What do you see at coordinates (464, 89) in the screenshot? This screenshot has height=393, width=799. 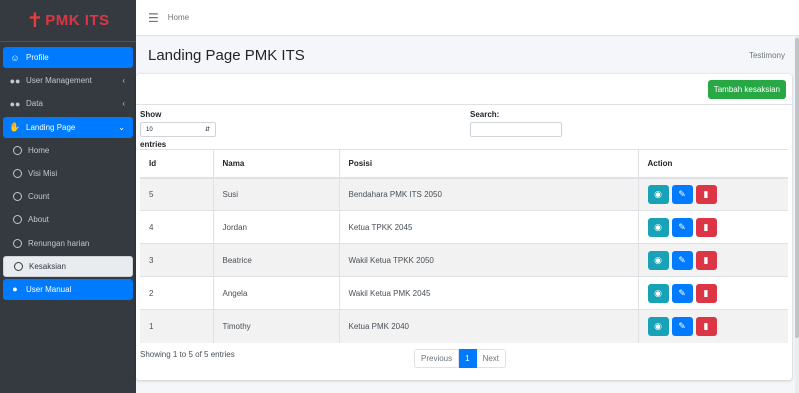 I see `card-header: Tambah kesaksian` at bounding box center [464, 89].